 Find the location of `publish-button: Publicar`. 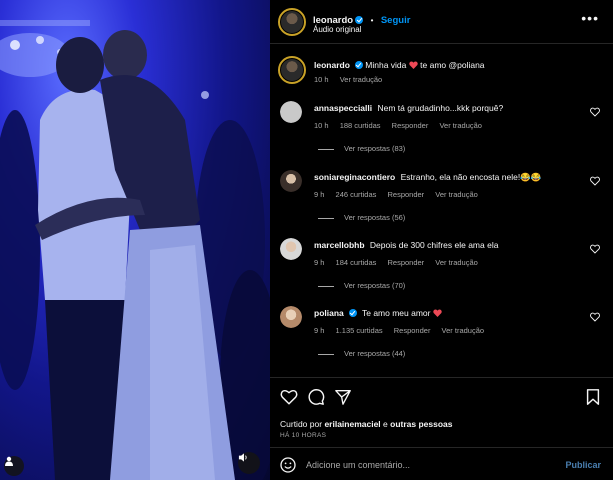

publish-button: Publicar is located at coordinates (583, 465).